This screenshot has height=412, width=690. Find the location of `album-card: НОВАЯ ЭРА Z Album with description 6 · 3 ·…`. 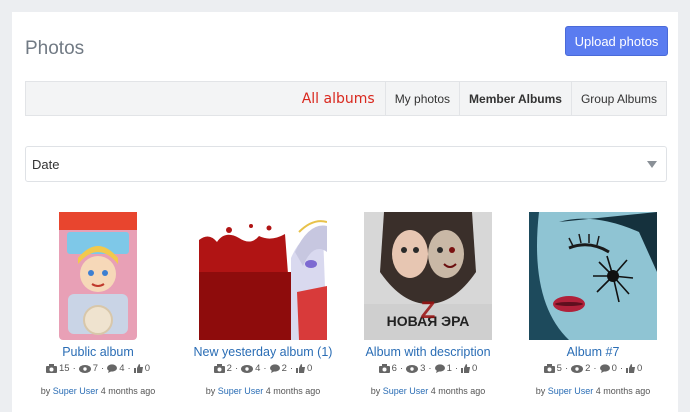

album-card: НОВАЯ ЭРА Z Album with description 6 · 3 ·… is located at coordinates (428, 304).